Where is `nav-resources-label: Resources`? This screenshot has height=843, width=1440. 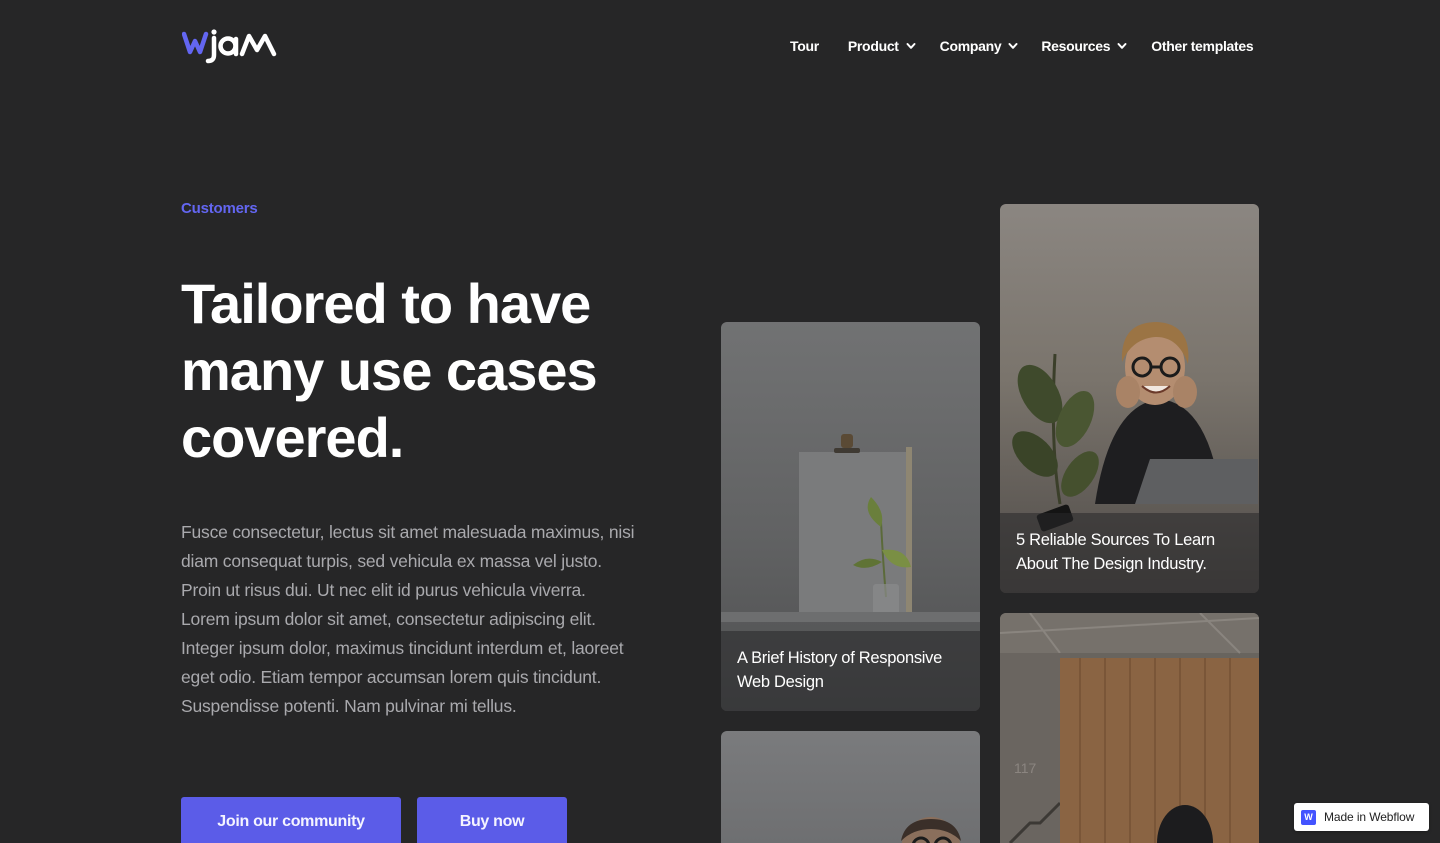 nav-resources-label: Resources is located at coordinates (1076, 46).